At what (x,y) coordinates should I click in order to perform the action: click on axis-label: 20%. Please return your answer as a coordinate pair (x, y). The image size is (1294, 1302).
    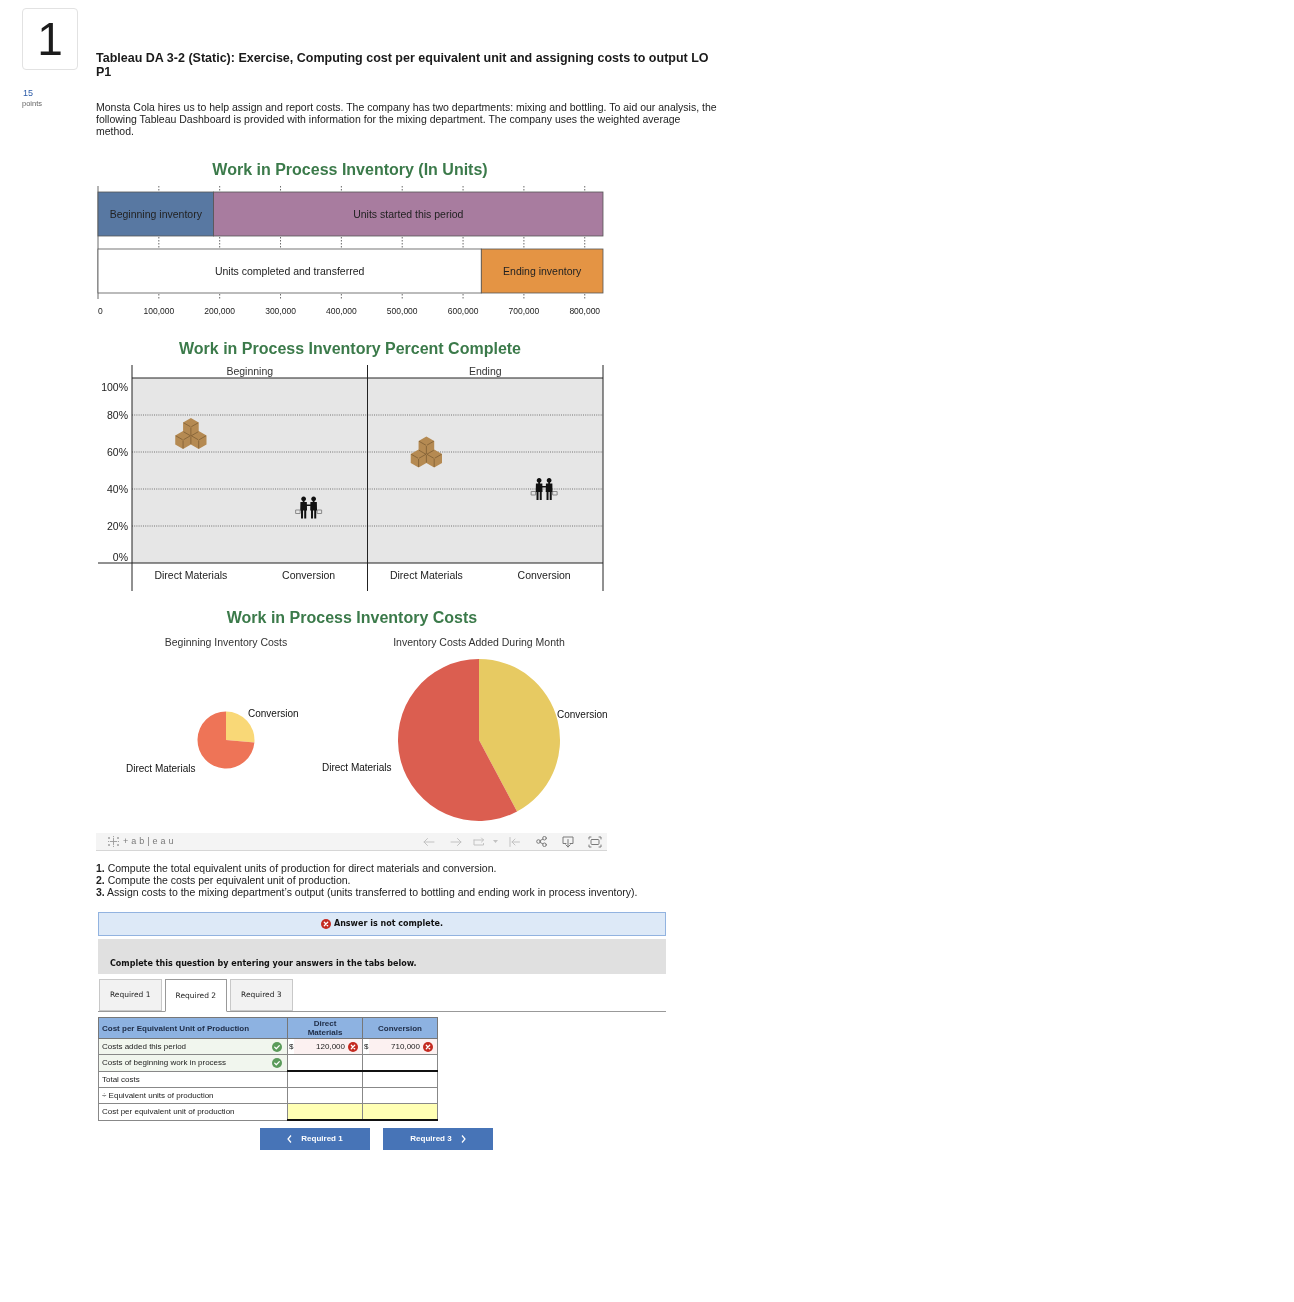
    Looking at the image, I should click on (117, 525).